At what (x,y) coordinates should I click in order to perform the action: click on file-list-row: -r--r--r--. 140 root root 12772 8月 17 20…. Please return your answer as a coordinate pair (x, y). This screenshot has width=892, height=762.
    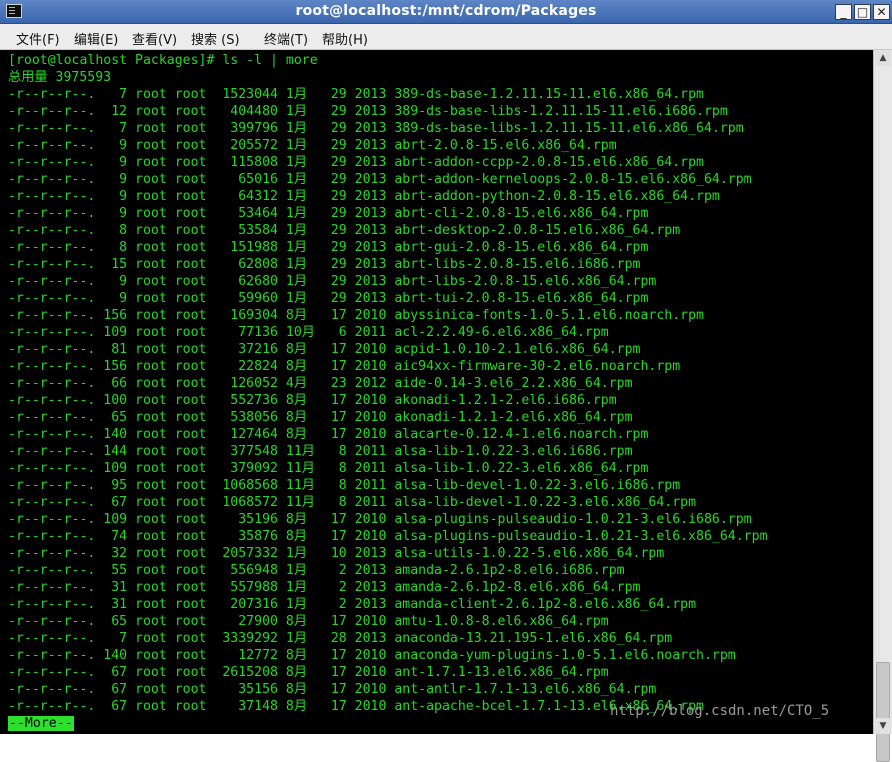
    Looking at the image, I should click on (372, 655).